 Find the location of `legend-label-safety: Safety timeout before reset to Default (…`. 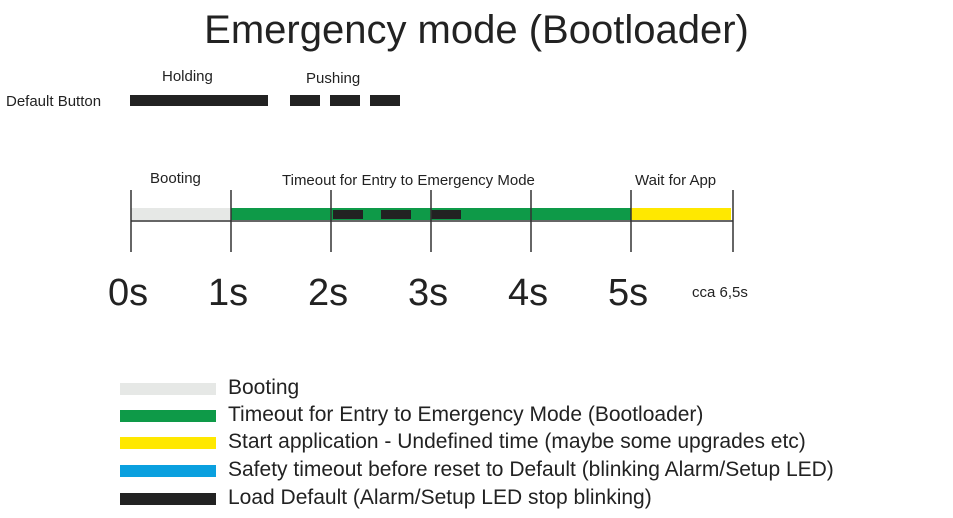

legend-label-safety: Safety timeout before reset to Default (… is located at coordinates (531, 469).